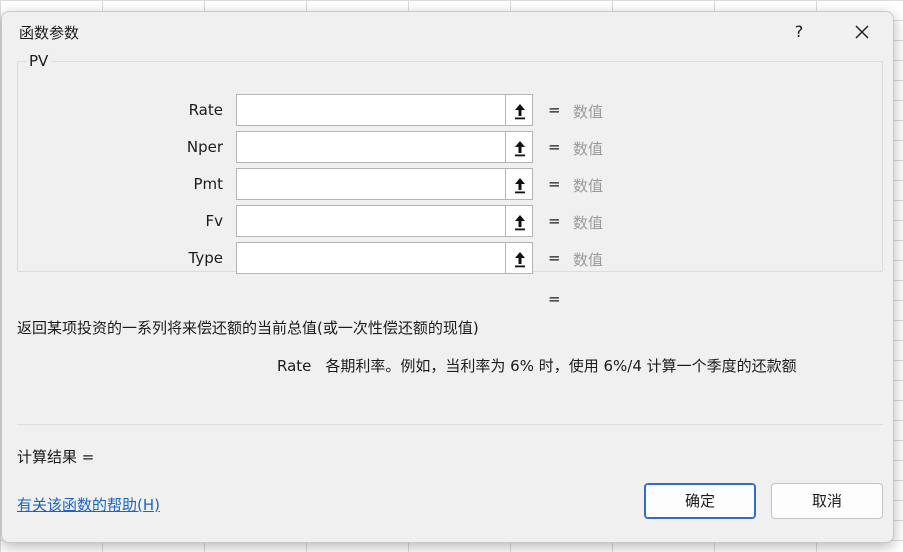 Image resolution: width=903 pixels, height=552 pixels. What do you see at coordinates (370, 147) in the screenshot?
I see `nper-input` at bounding box center [370, 147].